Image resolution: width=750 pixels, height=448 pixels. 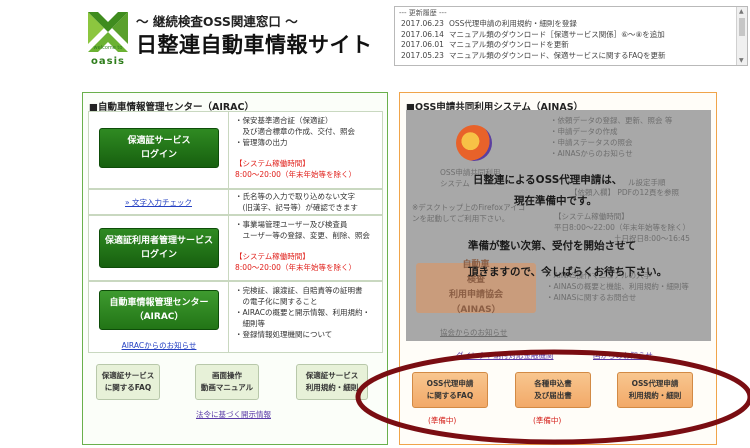 What do you see at coordinates (108, 61) in the screenshot?
I see `logo-text: oasis` at bounding box center [108, 61].